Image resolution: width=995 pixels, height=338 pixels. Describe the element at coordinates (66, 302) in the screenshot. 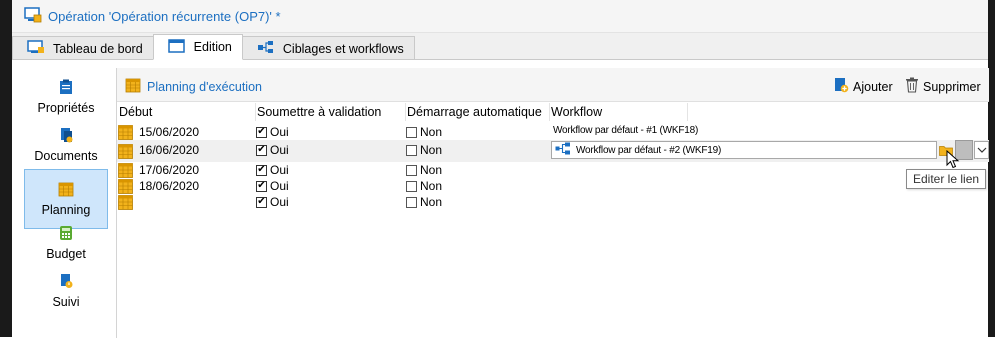

I see `sidebar-item-label: Suivi` at that location.